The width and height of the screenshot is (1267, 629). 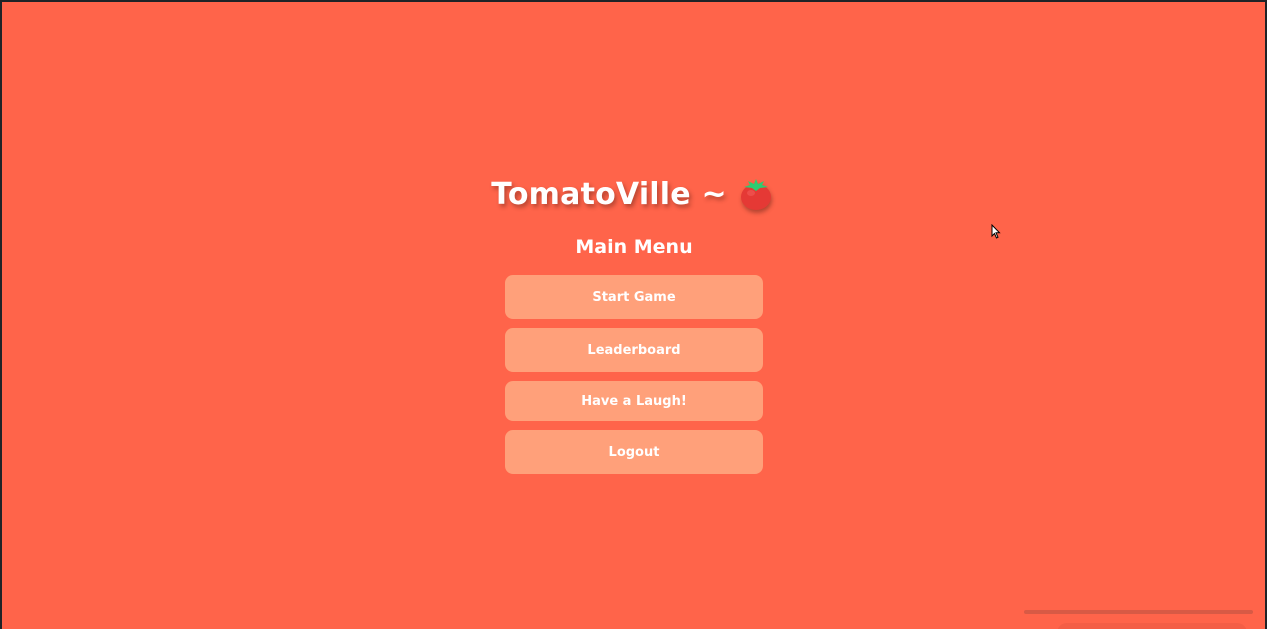 I want to click on title-row: TomatoVille ~, so click(x=631, y=194).